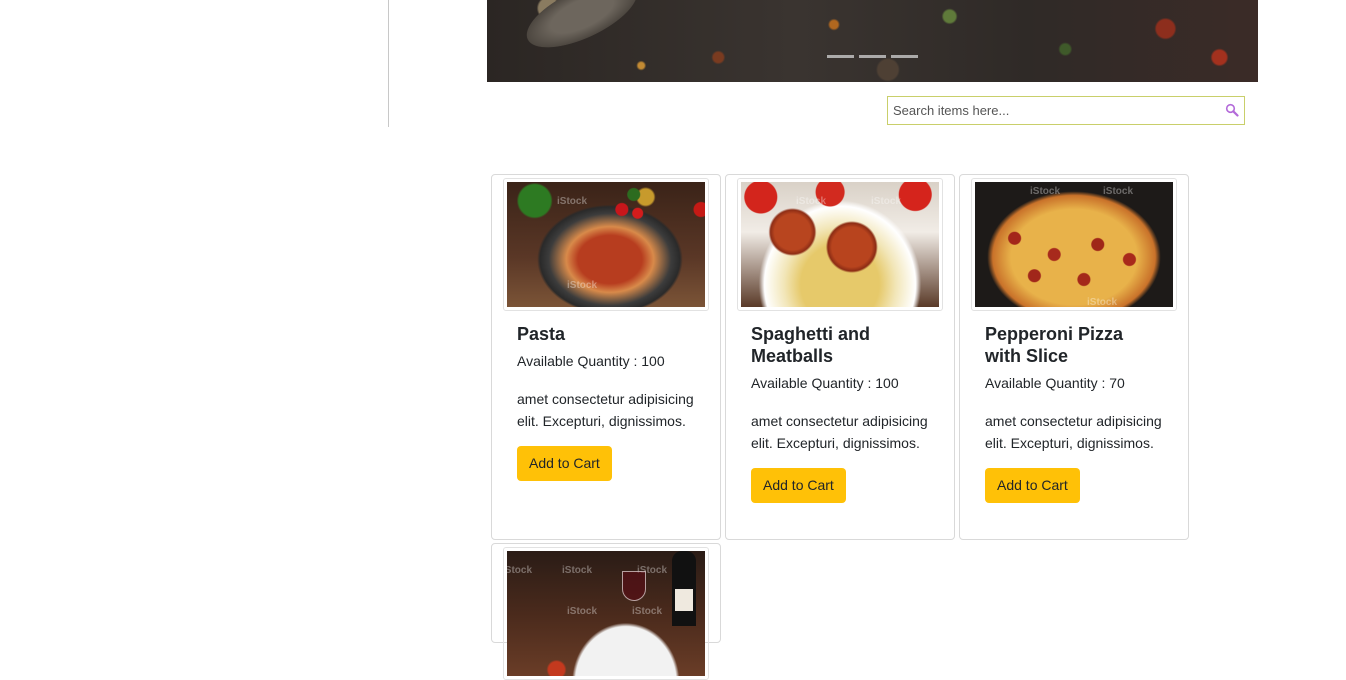  I want to click on product-title: Pasta, so click(541, 334).